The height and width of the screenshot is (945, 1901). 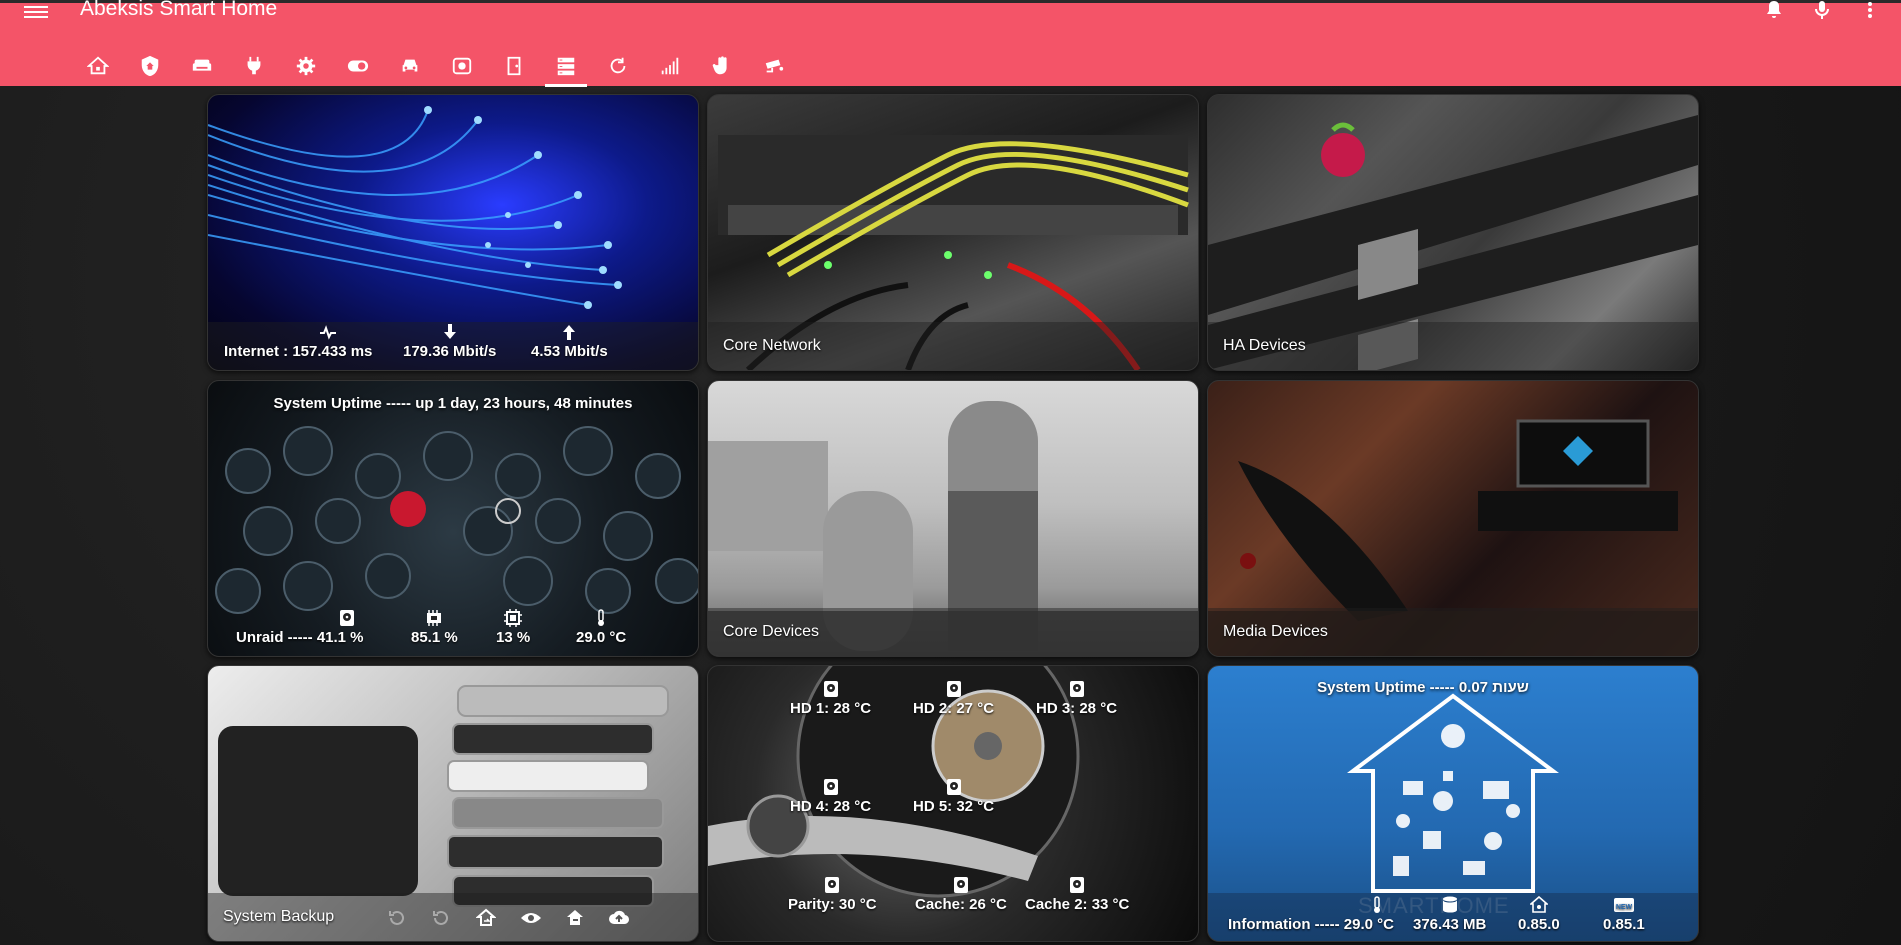 What do you see at coordinates (601, 637) in the screenshot?
I see `temp-value: 29.0 °C` at bounding box center [601, 637].